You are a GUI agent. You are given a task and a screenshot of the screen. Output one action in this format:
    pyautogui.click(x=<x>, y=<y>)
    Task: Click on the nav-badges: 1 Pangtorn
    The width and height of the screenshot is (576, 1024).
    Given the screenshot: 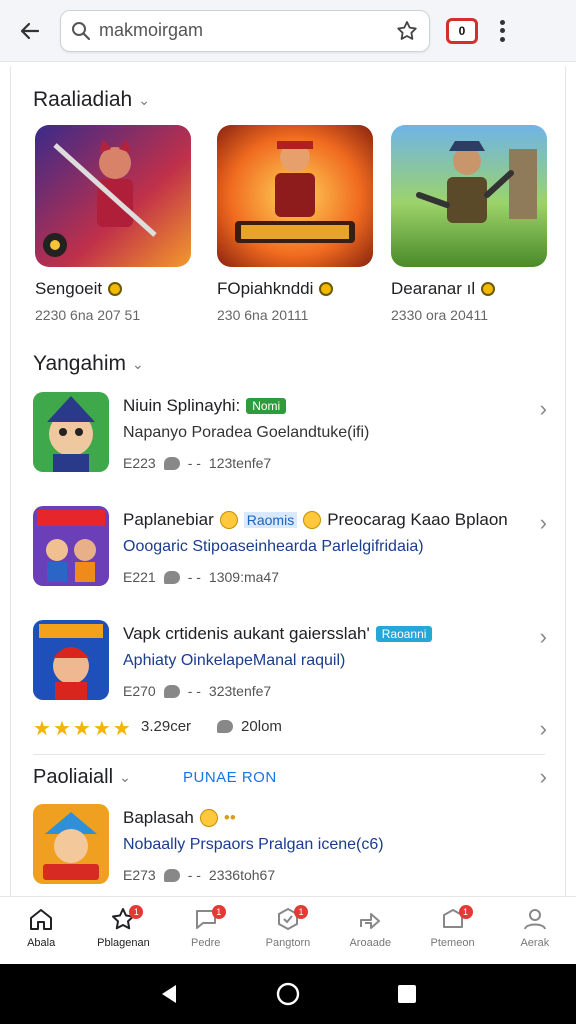 What is the action you would take?
    pyautogui.click(x=288, y=930)
    